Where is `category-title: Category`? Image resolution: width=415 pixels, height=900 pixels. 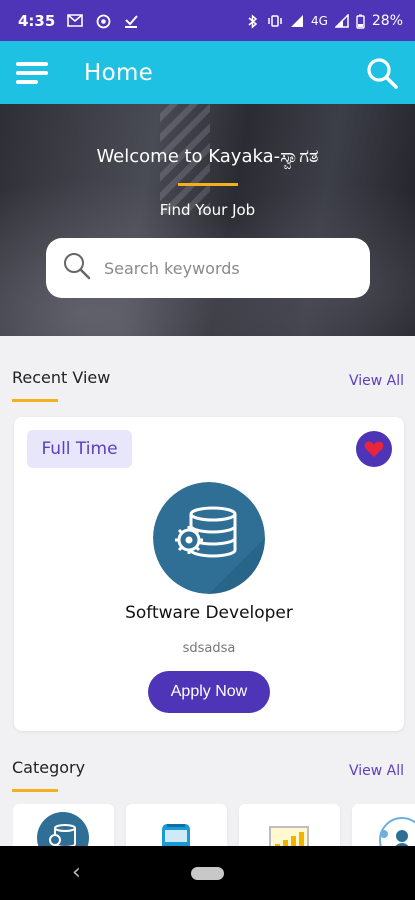 category-title: Category is located at coordinates (49, 767).